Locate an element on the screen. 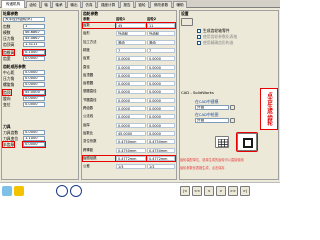 Image resolution: width=320 pixels, height=240 pixels. settings-button is located at coordinates (187, 22).